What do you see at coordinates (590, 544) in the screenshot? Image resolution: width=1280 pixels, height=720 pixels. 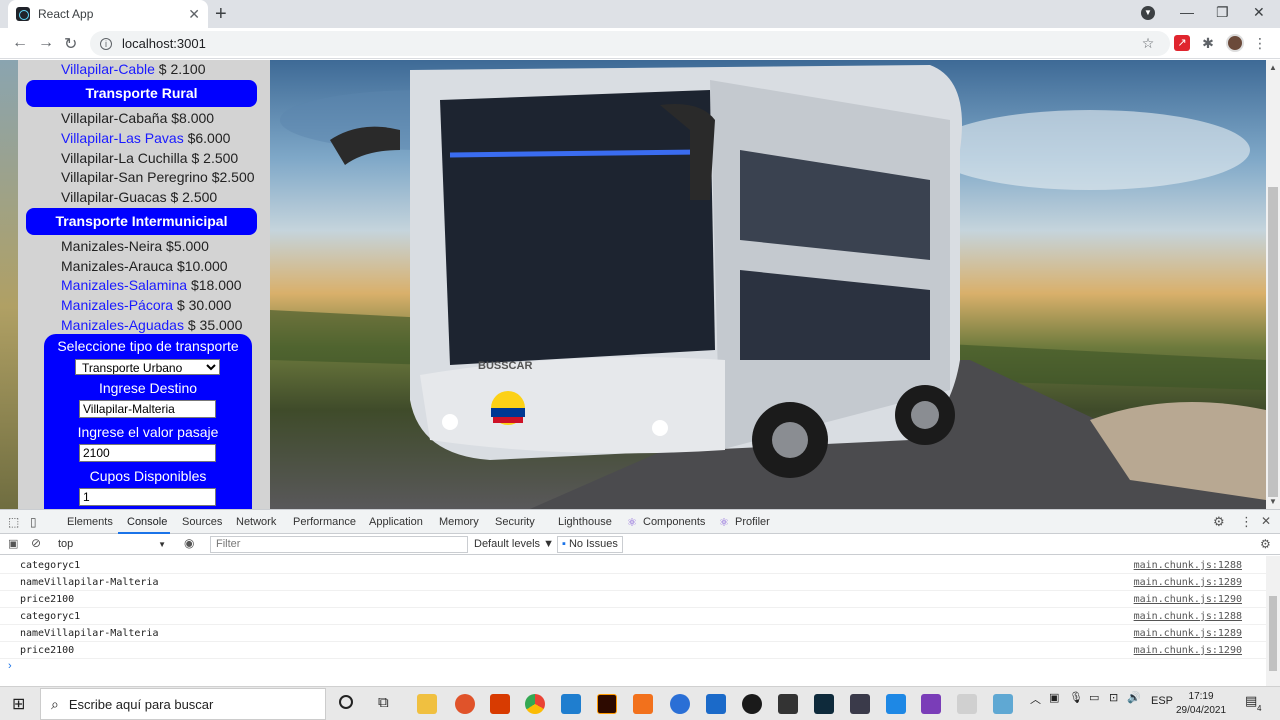 I see `issues-button: ▪ No Issues` at bounding box center [590, 544].